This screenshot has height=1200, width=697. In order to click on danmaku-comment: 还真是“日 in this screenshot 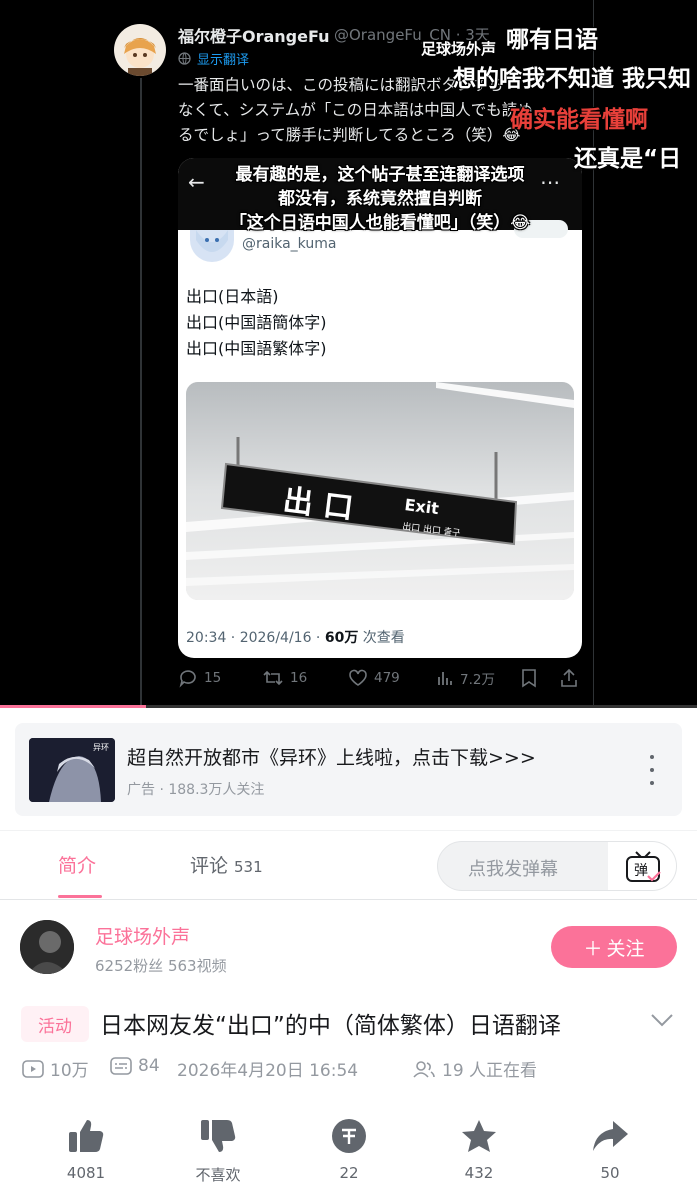, I will do `click(628, 159)`.